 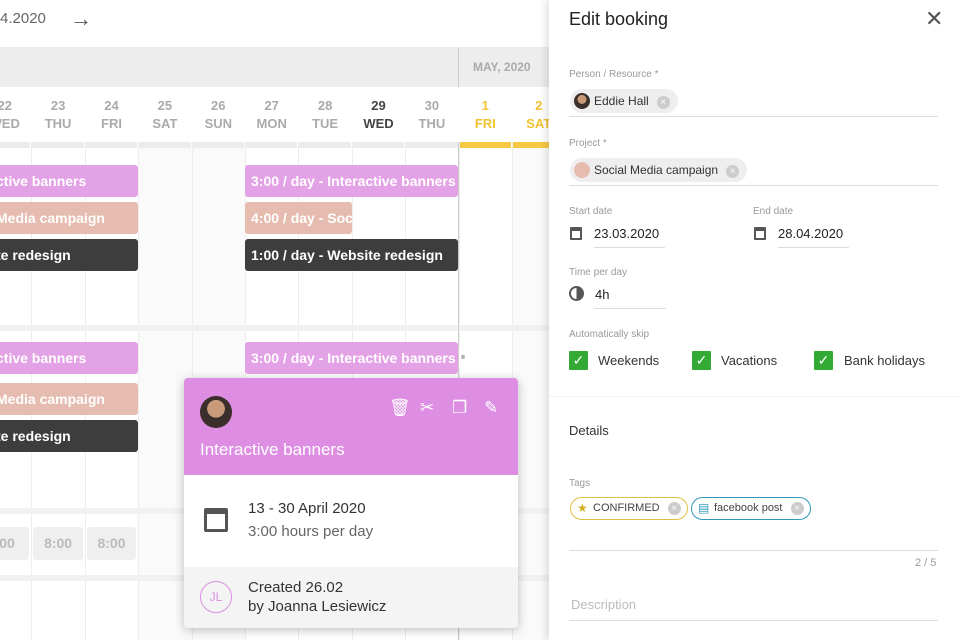 What do you see at coordinates (271, 105) in the screenshot?
I see `day-number: 27` at bounding box center [271, 105].